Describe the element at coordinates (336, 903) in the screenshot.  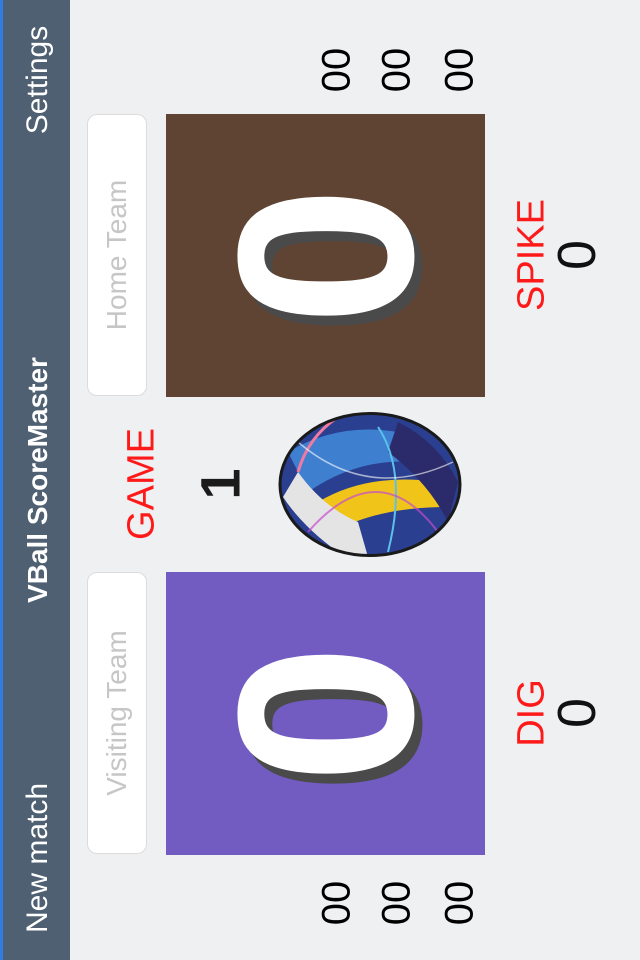
I see `visiting-set-1: 00` at that location.